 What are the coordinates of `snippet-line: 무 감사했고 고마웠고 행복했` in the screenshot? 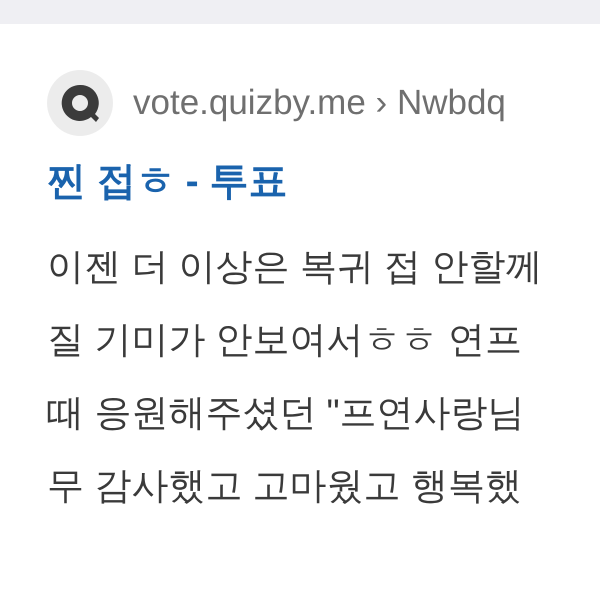 It's located at (285, 486).